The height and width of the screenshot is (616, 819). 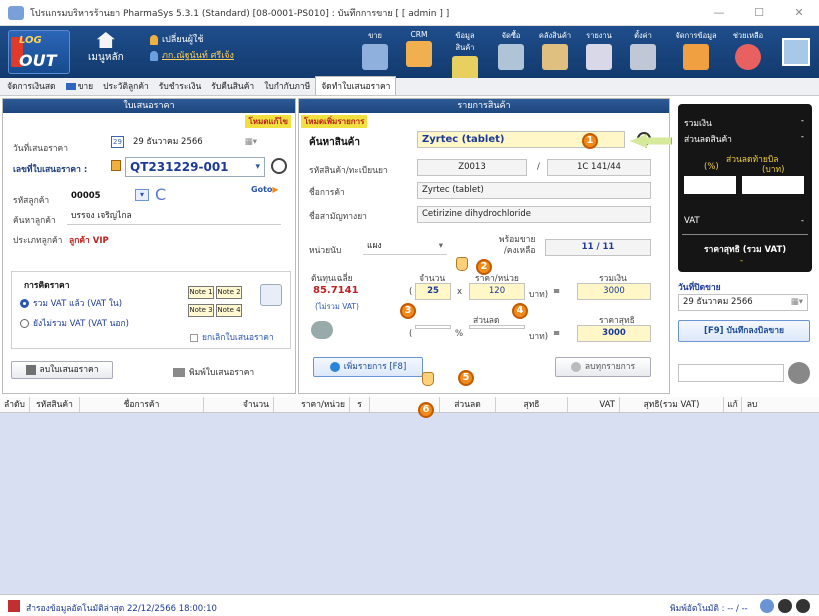 What do you see at coordinates (742, 261) in the screenshot?
I see `net-total-value: -` at bounding box center [742, 261].